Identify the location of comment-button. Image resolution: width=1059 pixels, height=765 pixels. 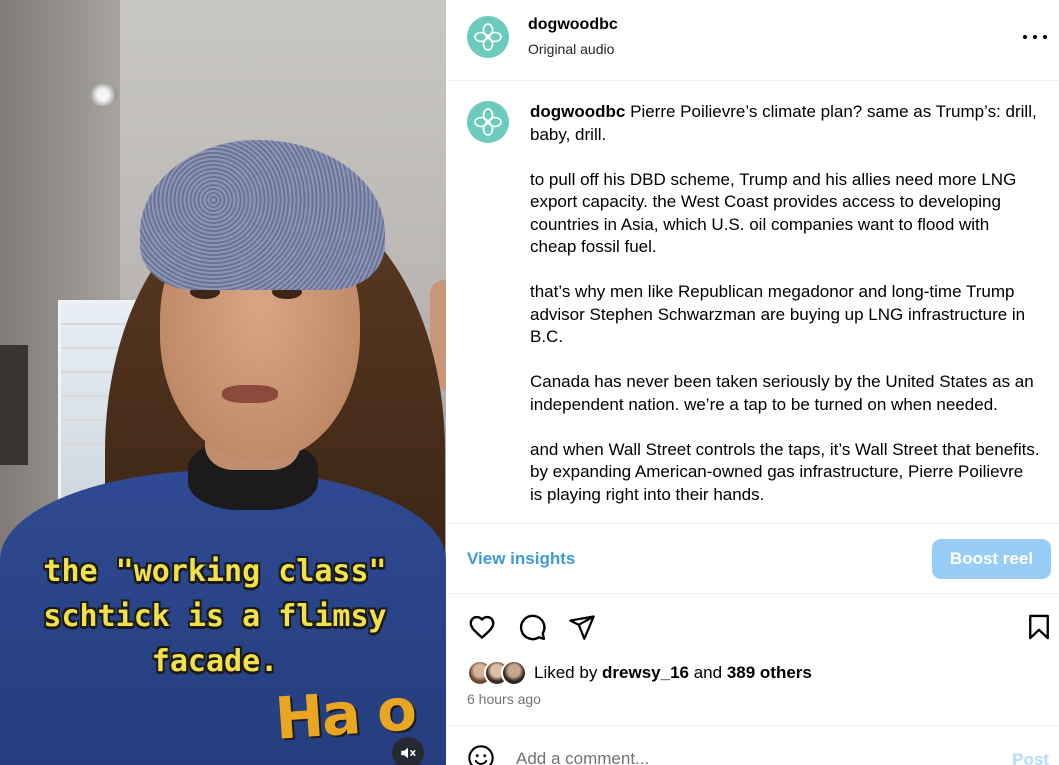
(532, 627).